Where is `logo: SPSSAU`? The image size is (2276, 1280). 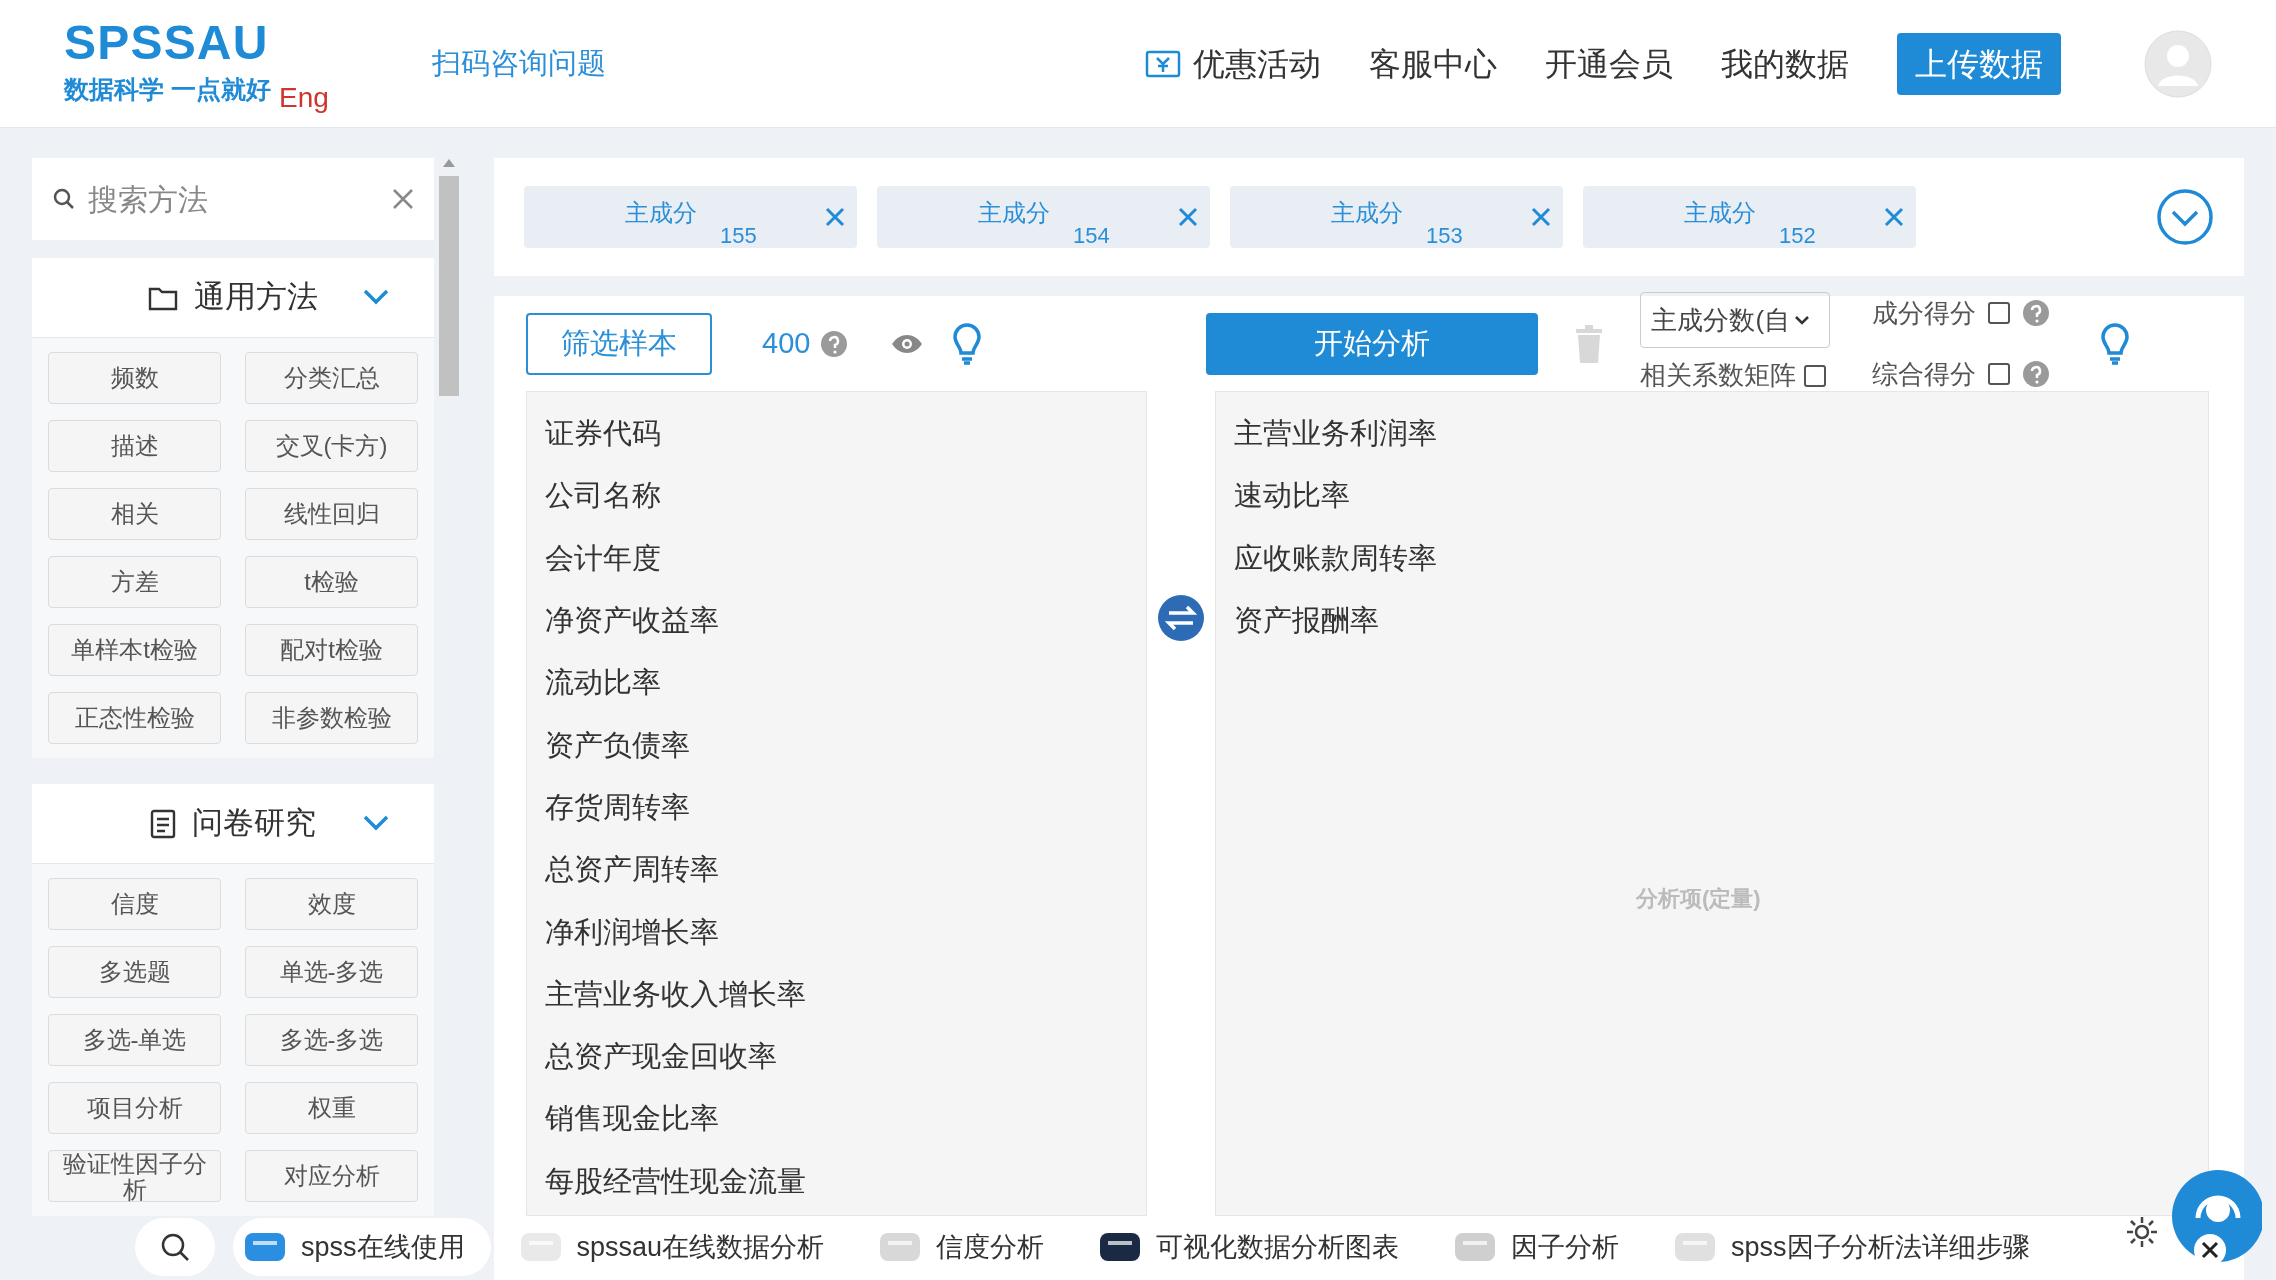
logo: SPSSAU is located at coordinates (214, 42).